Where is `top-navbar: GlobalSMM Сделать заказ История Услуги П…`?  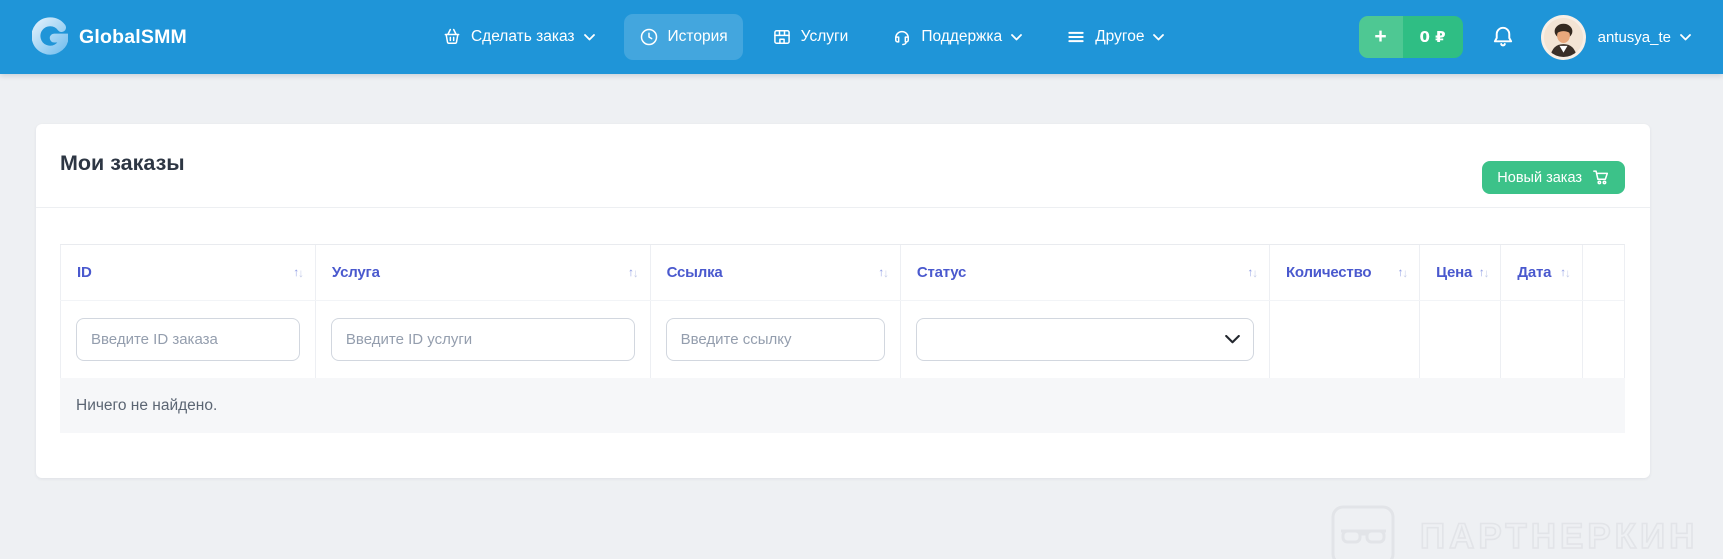
top-navbar: GlobalSMM Сделать заказ История Услуги П… is located at coordinates (861, 37).